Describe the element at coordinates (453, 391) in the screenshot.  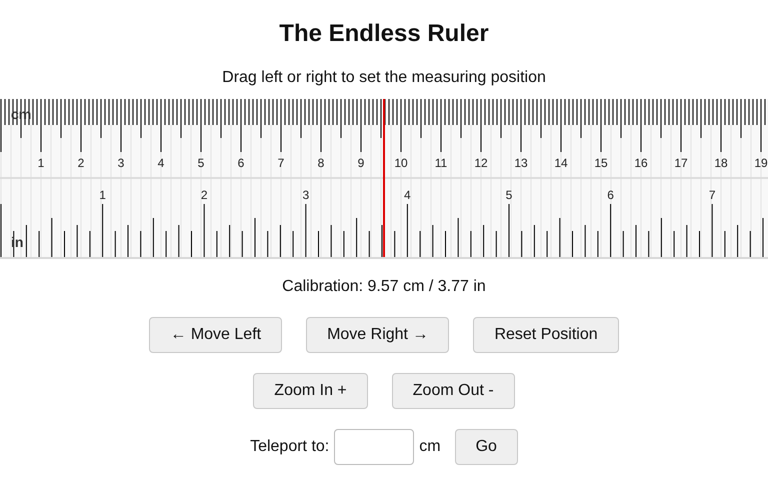
I see `control-button: Zoom Out -` at that location.